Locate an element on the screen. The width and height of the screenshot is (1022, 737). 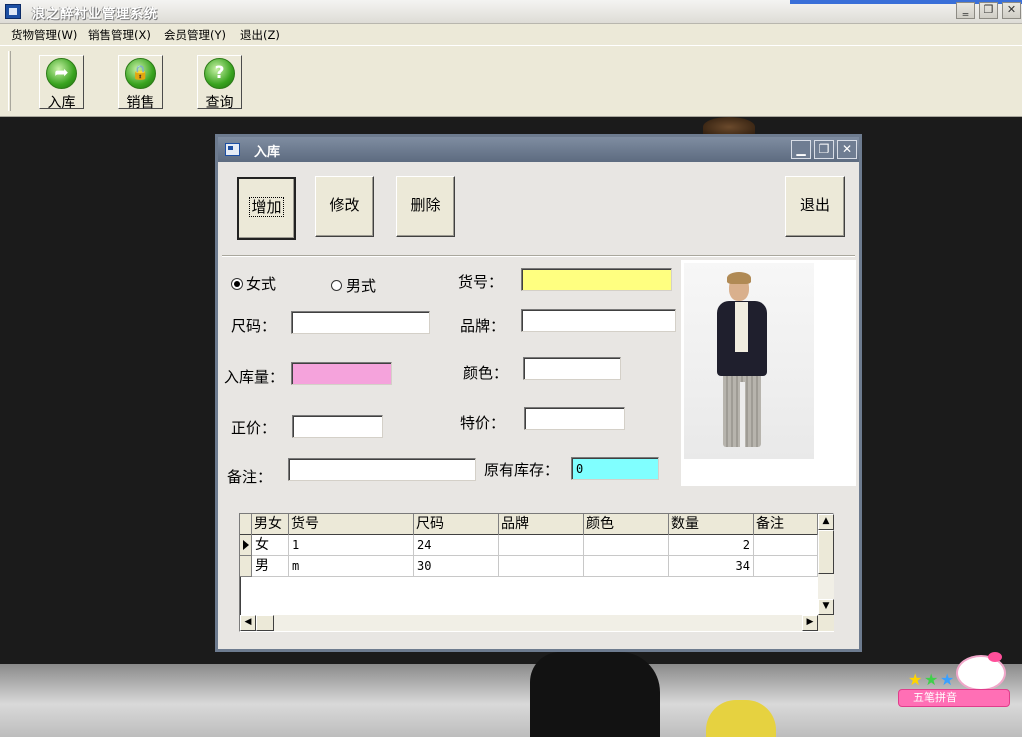
current-row-icon is located at coordinates (246, 545).